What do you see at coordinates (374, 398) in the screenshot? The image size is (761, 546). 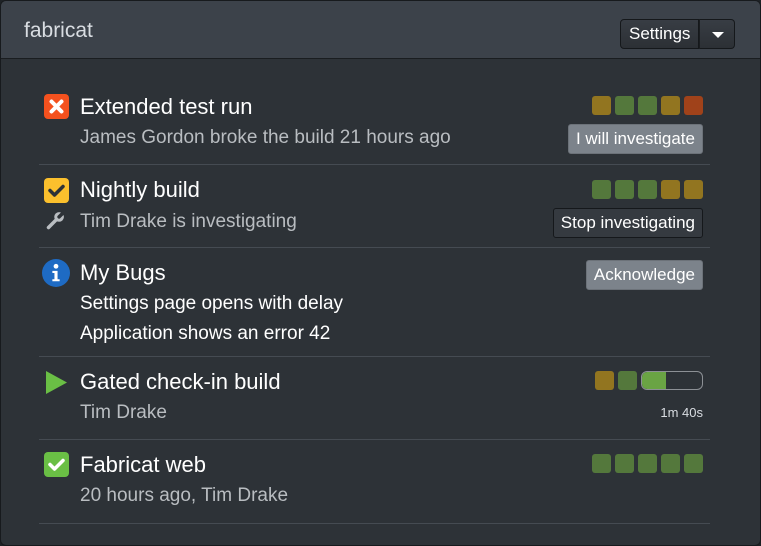 I see `build-item-gated-check-in: Gated check-in build Tim Drake 1m 40s` at bounding box center [374, 398].